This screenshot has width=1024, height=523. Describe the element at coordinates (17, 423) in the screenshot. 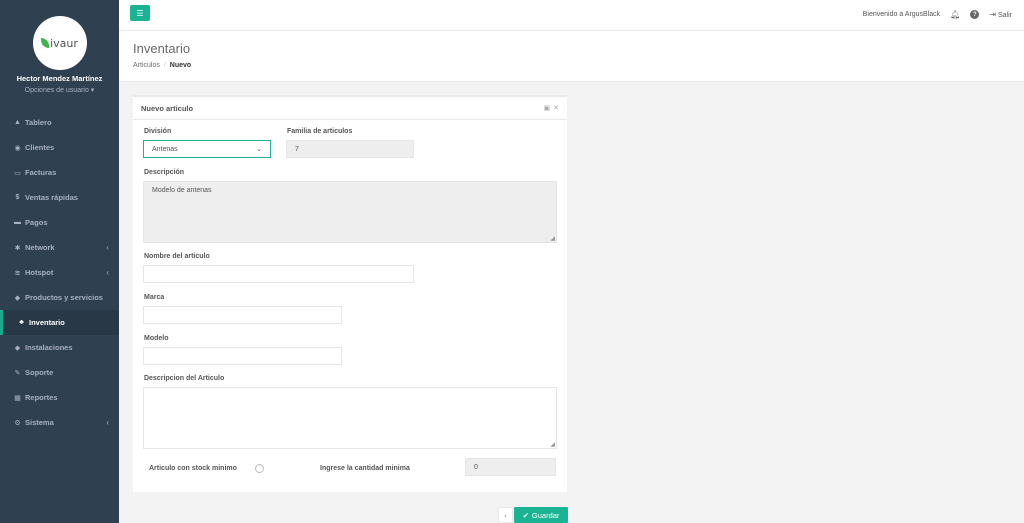

I see `gears-icon: ⚙` at that location.